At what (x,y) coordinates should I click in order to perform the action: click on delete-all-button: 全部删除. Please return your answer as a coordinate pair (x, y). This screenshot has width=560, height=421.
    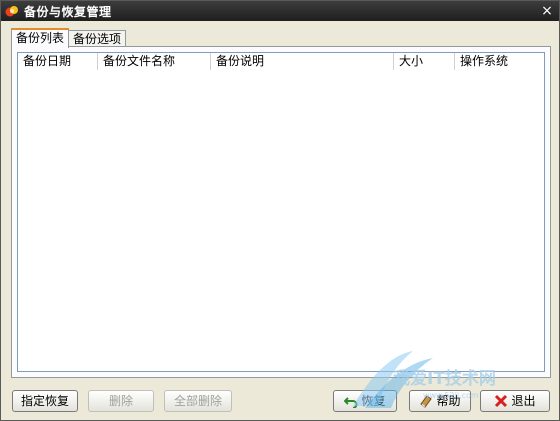
    Looking at the image, I should click on (198, 401).